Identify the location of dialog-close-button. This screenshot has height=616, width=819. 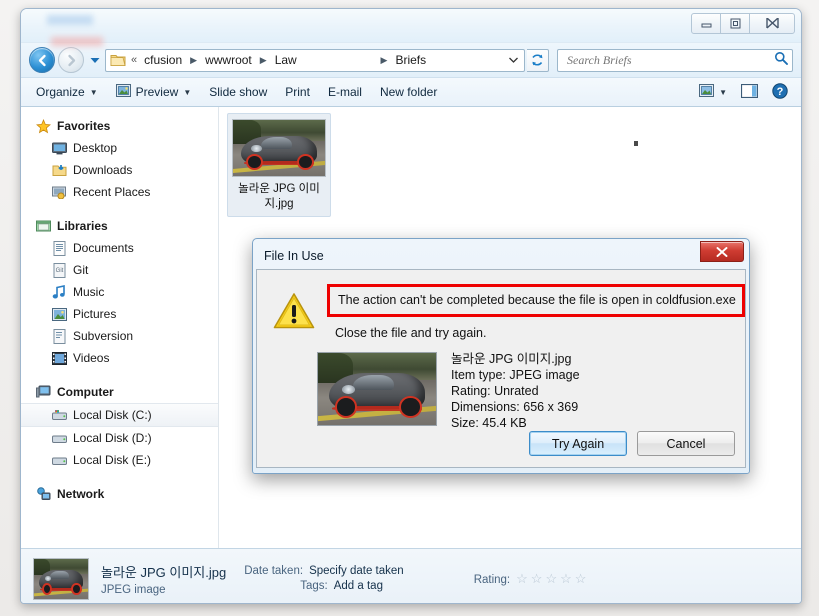
(722, 251).